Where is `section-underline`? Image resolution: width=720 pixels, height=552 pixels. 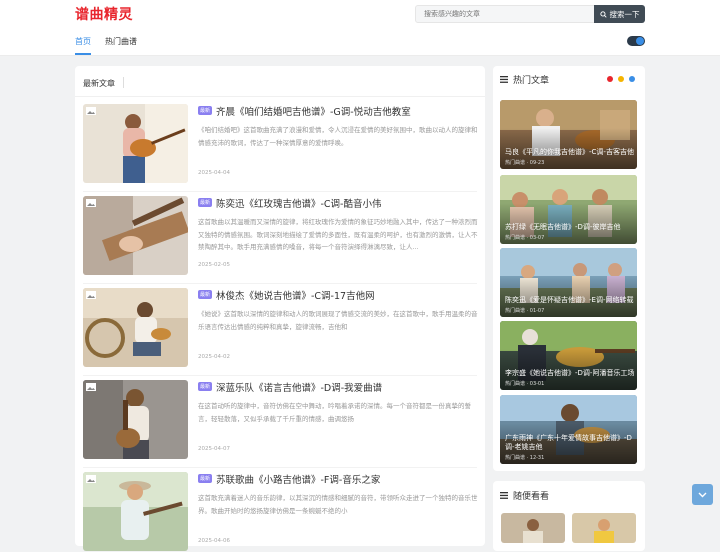
section-underline is located at coordinates (280, 96).